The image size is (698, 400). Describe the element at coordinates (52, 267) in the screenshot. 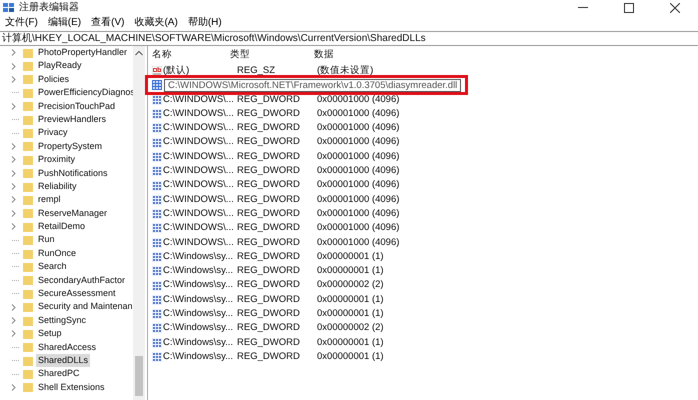

I see `tree-item: Search` at that location.